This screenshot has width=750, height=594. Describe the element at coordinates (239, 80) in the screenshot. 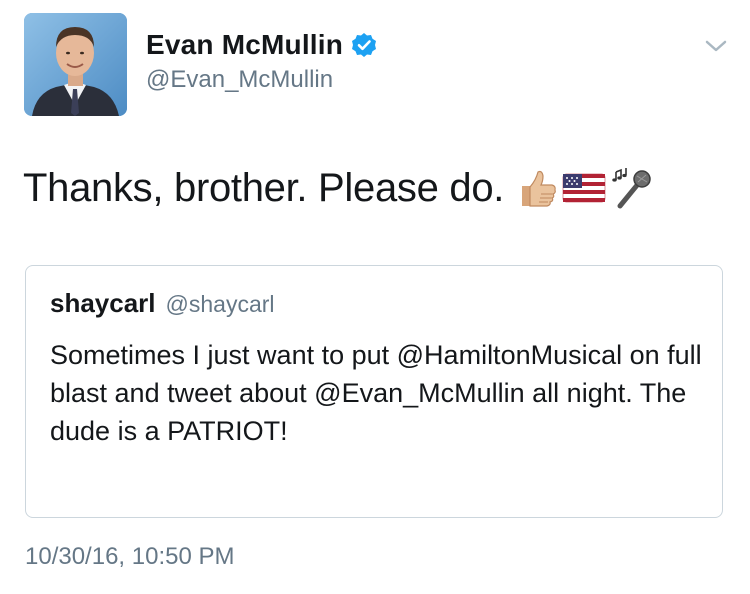

I see `author-handle: @Evan_McMullin` at that location.